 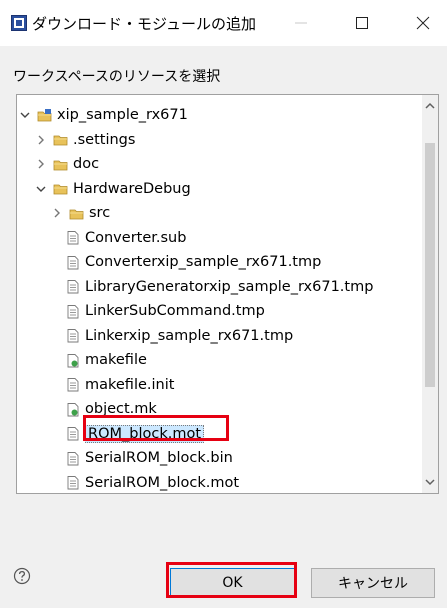 I want to click on minimize-icon, so click(x=301, y=23).